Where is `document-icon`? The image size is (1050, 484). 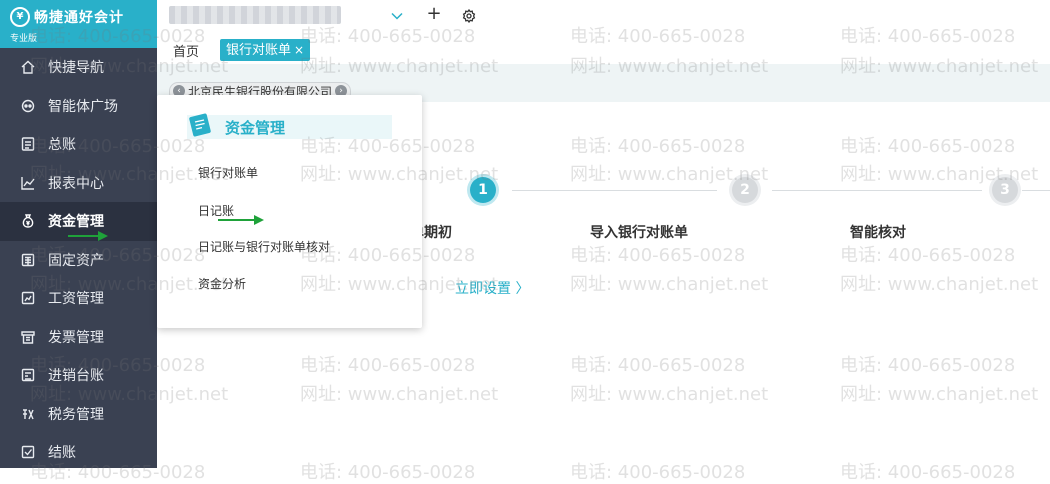 document-icon is located at coordinates (202, 125).